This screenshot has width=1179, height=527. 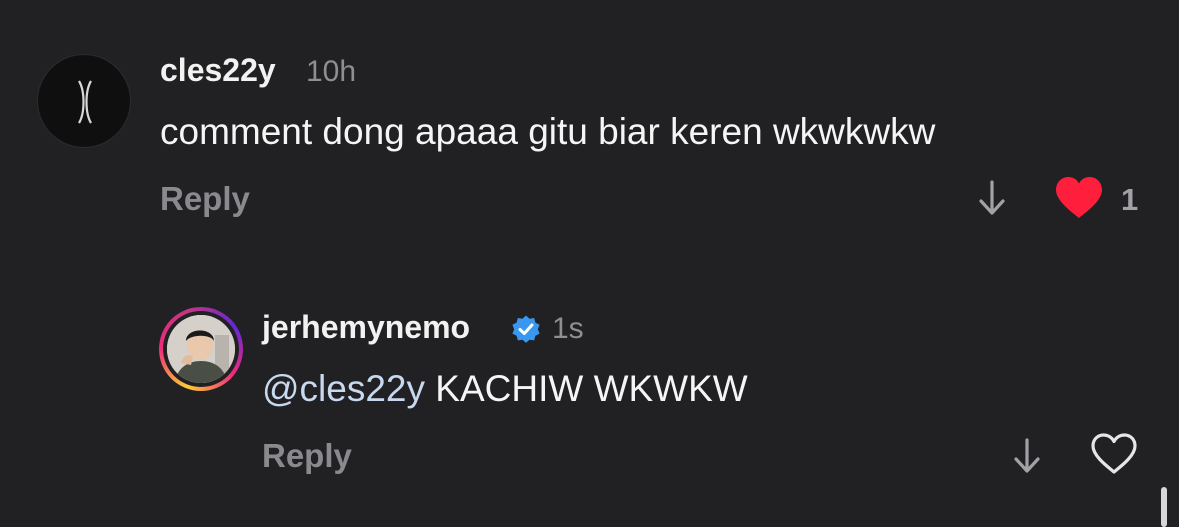 What do you see at coordinates (568, 328) in the screenshot?
I see `comment-time: 1s` at bounding box center [568, 328].